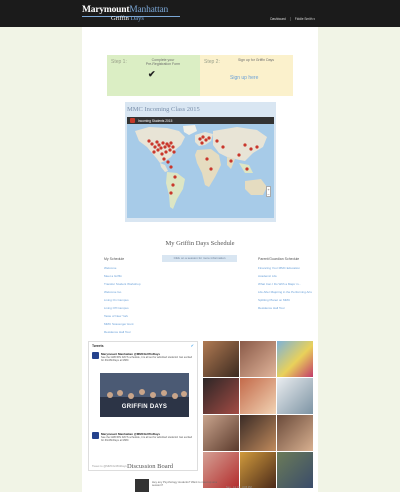 The width and height of the screenshot is (400, 492). I want to click on session-info-hint: Click on a session for more information, so click(199, 258).